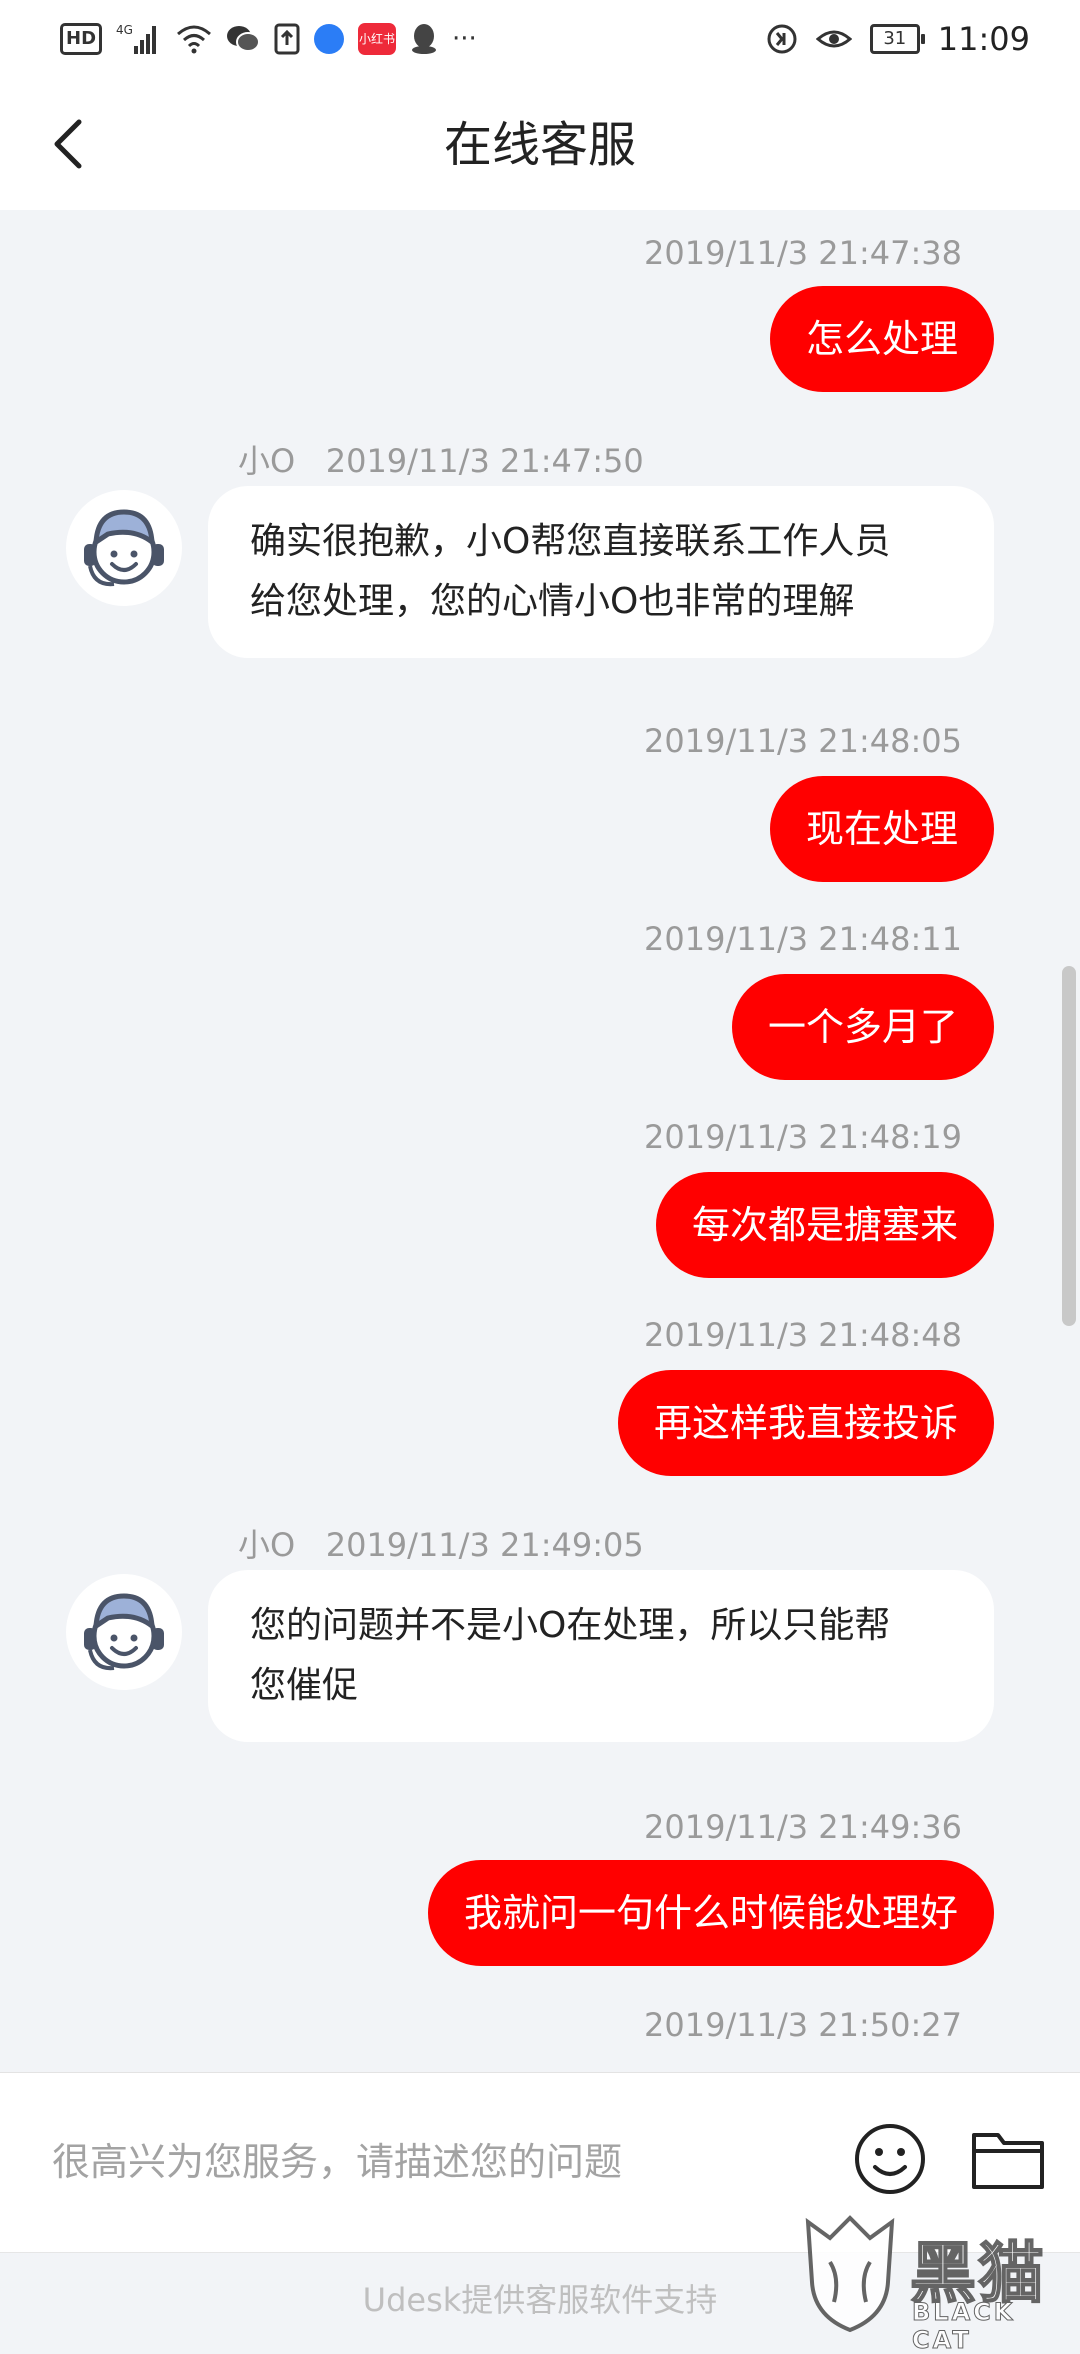 The width and height of the screenshot is (1080, 2354). What do you see at coordinates (540, 40) in the screenshot?
I see `status-bar: HD 4G 小红书 ··· 31 11:09` at bounding box center [540, 40].